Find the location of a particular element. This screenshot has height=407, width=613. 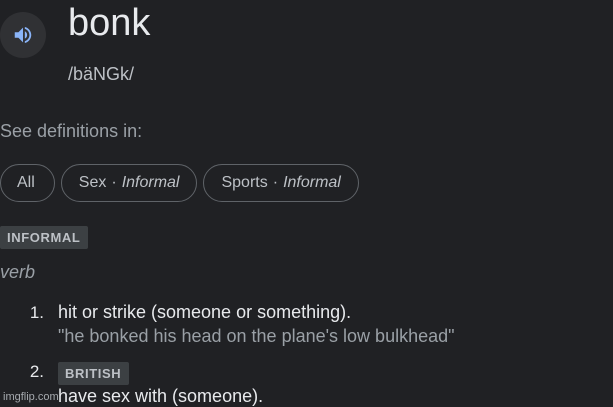

pronunciation: /bäNGk/ is located at coordinates (101, 74).